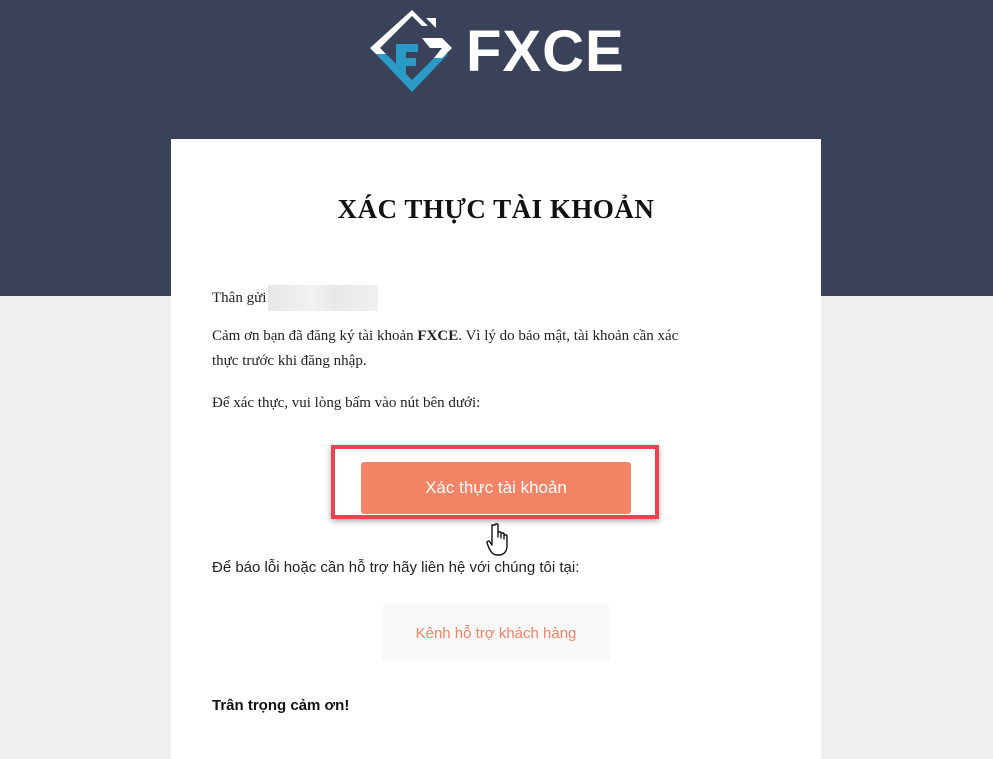 This screenshot has width=993, height=759. Describe the element at coordinates (411, 51) in the screenshot. I see `fxce-logo-icon` at that location.